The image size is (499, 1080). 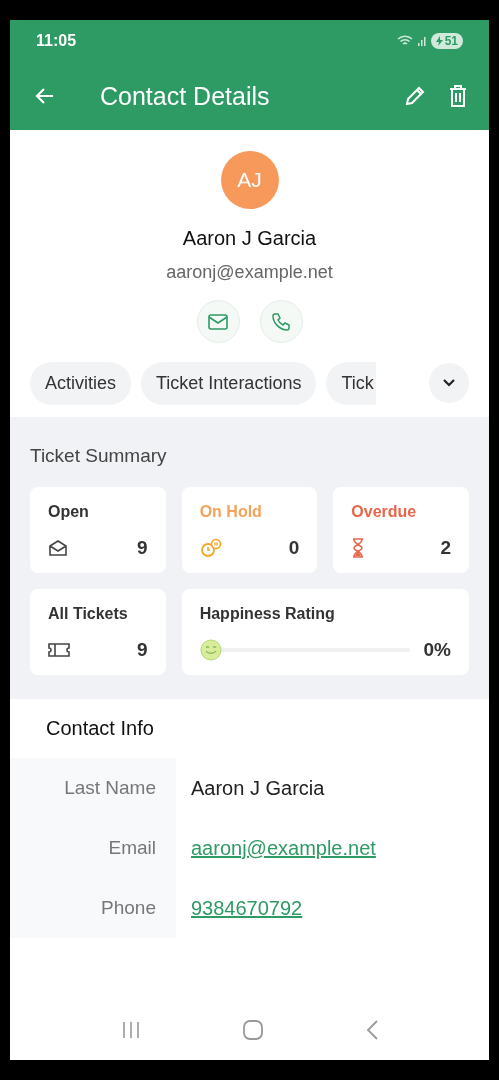 I want to click on contact-name: Aaron J Garcia, so click(x=249, y=238).